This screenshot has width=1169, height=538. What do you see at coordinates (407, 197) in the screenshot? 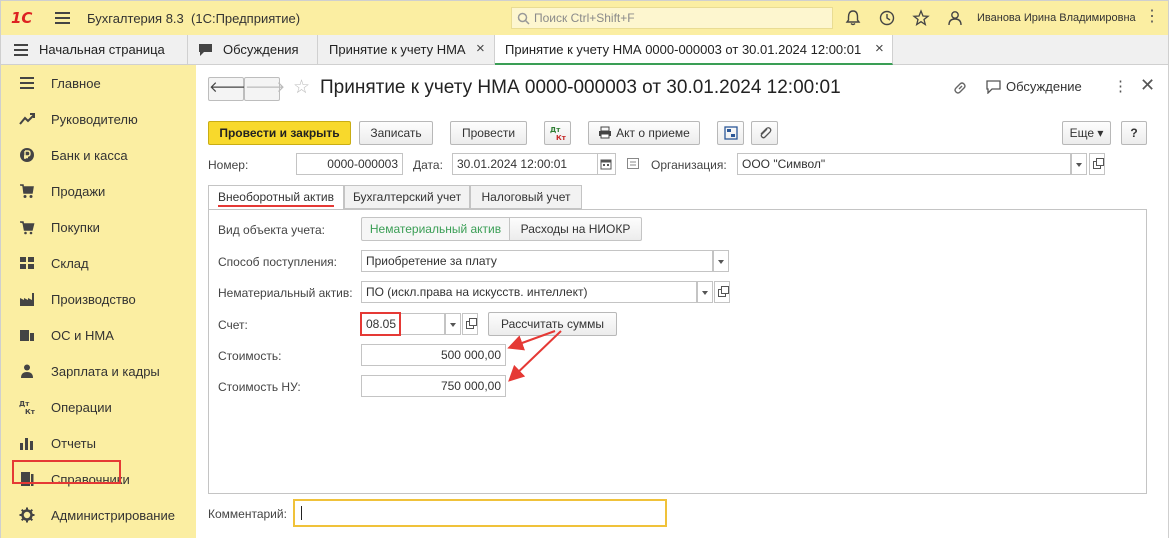
I see `tab-accounting: Бухгалтерский учет` at bounding box center [407, 197].